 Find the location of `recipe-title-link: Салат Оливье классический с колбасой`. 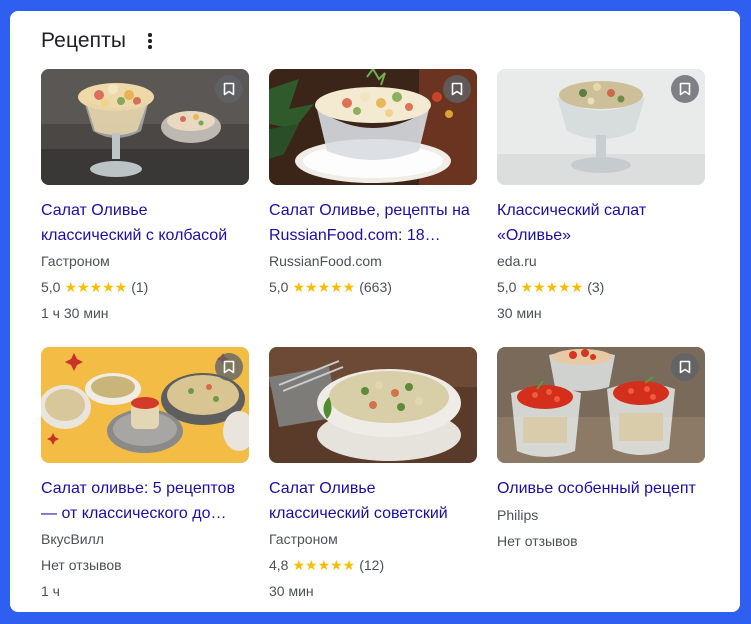

recipe-title-link: Салат Оливье классический с колбасой is located at coordinates (145, 223).